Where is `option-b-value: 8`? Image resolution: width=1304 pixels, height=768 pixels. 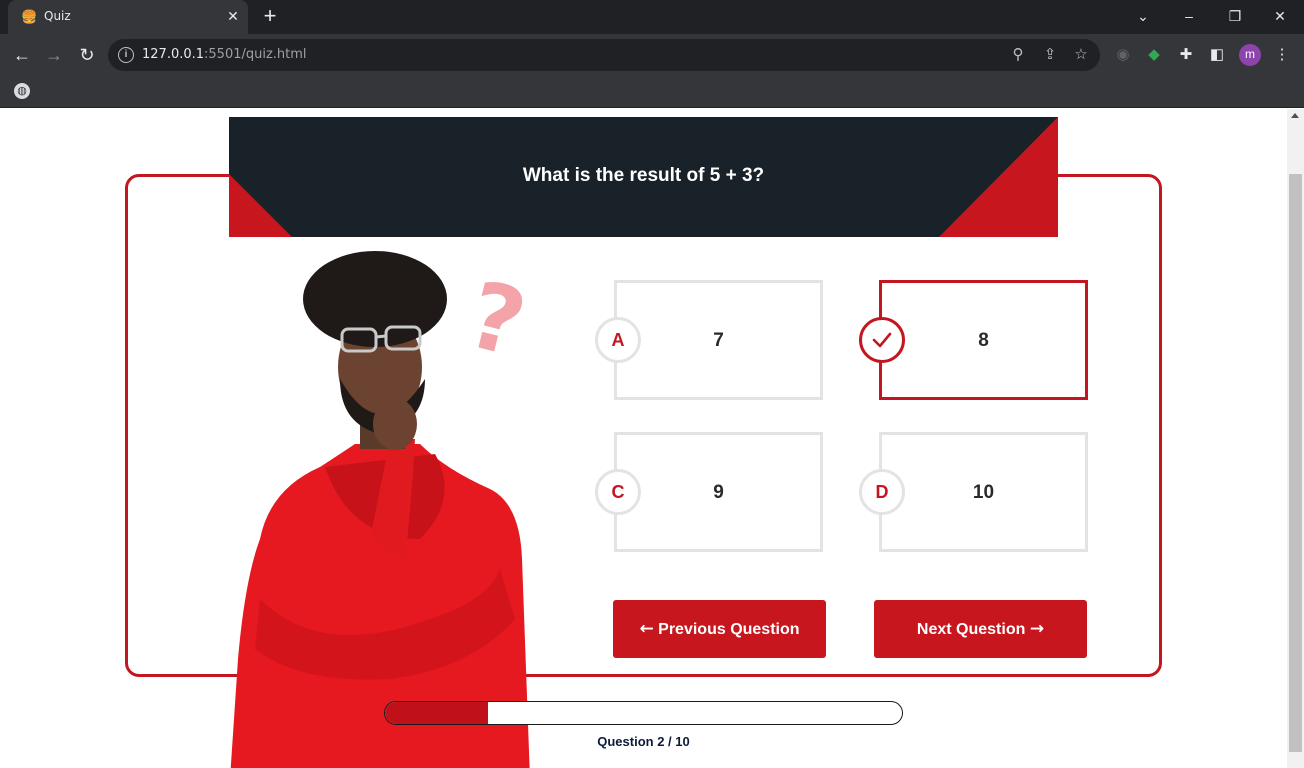
option-b-value: 8 is located at coordinates (983, 340).